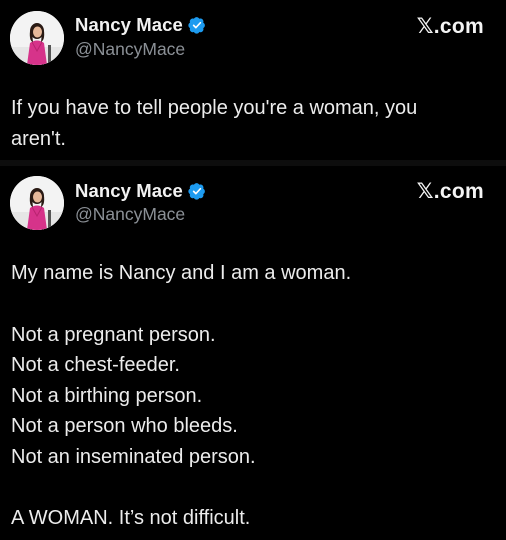 This screenshot has height=540, width=506. Describe the element at coordinates (95, 365) in the screenshot. I see `post-text-line: Not a chest-feeder.` at that location.